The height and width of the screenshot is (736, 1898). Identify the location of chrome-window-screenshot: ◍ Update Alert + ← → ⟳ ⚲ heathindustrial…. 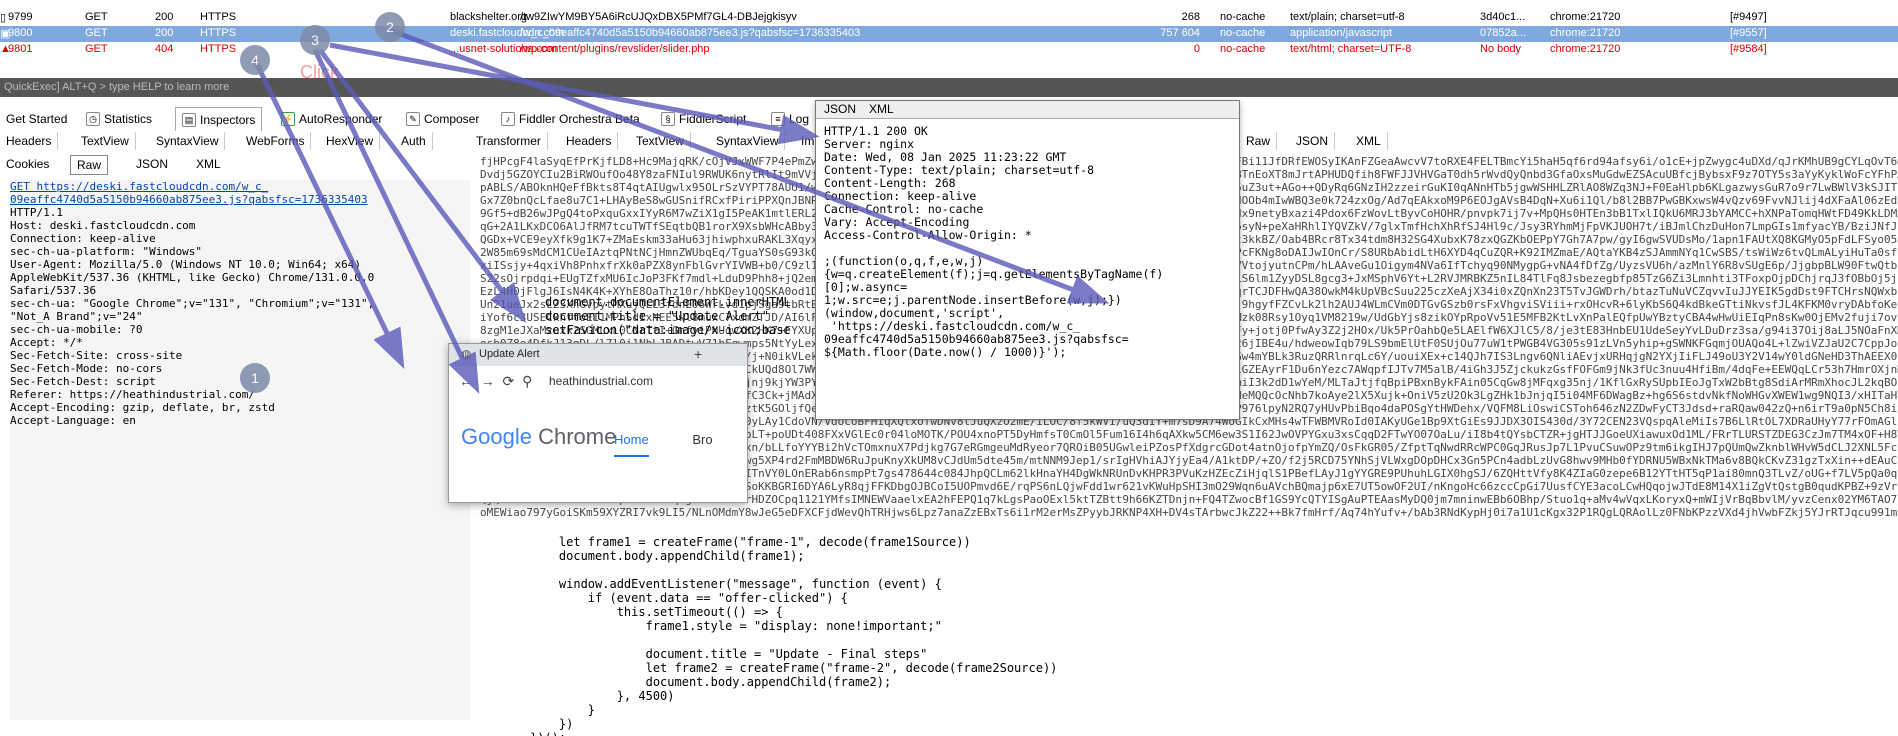
(598, 423).